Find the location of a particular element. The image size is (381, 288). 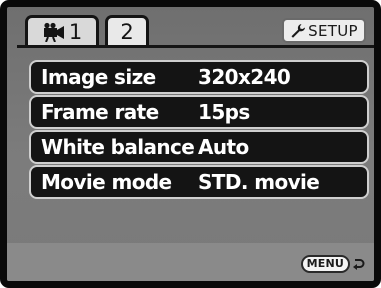

menu-key-label: MENU is located at coordinates (325, 264).